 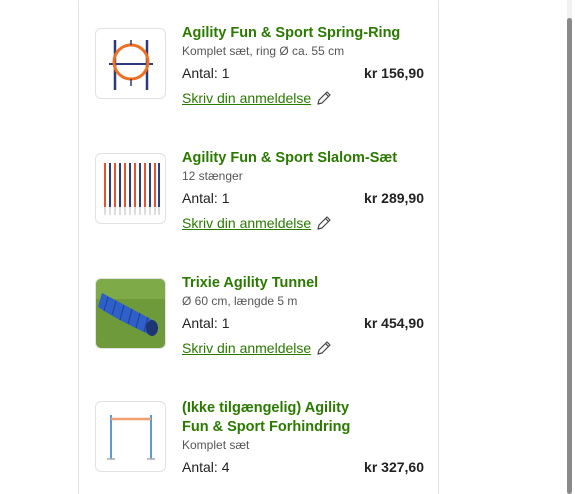 I want to click on spring-ring-image, so click(x=130, y=64).